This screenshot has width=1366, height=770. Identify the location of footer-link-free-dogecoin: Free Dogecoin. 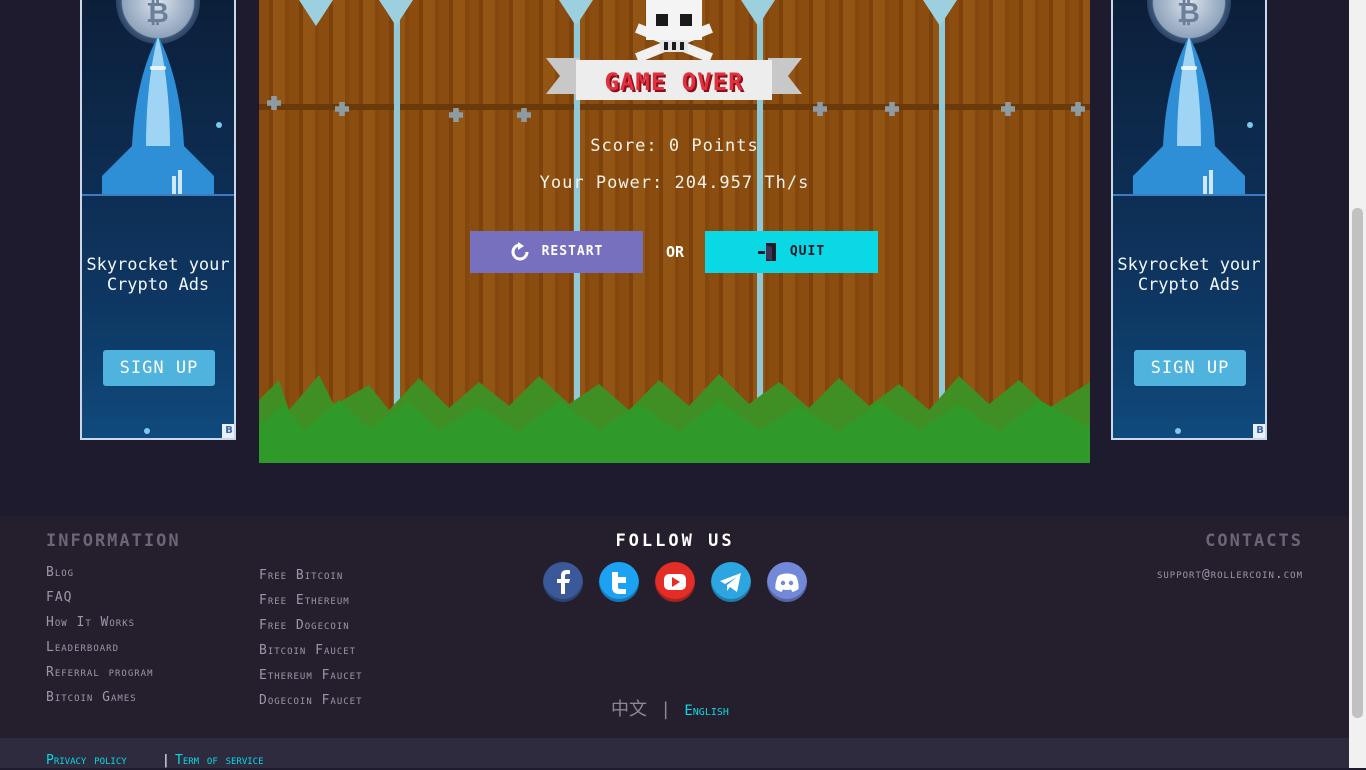
(311, 625).